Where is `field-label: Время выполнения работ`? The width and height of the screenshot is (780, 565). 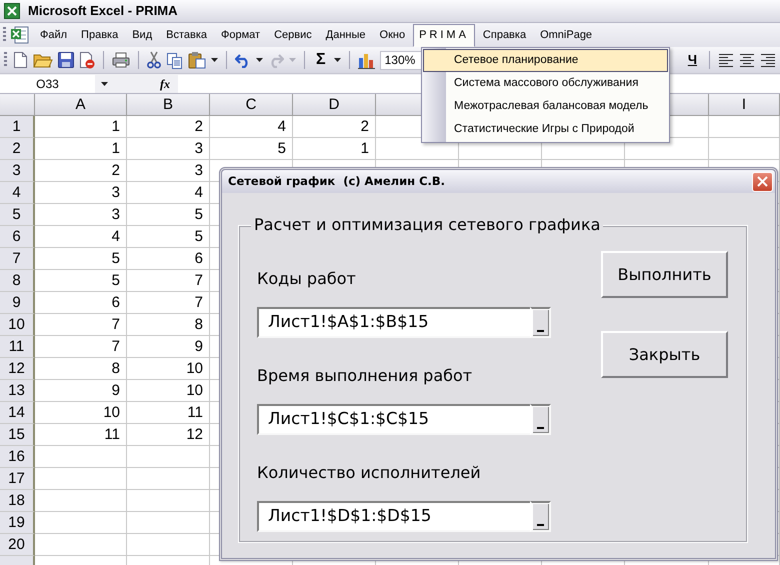 field-label: Время выполнения работ is located at coordinates (365, 376).